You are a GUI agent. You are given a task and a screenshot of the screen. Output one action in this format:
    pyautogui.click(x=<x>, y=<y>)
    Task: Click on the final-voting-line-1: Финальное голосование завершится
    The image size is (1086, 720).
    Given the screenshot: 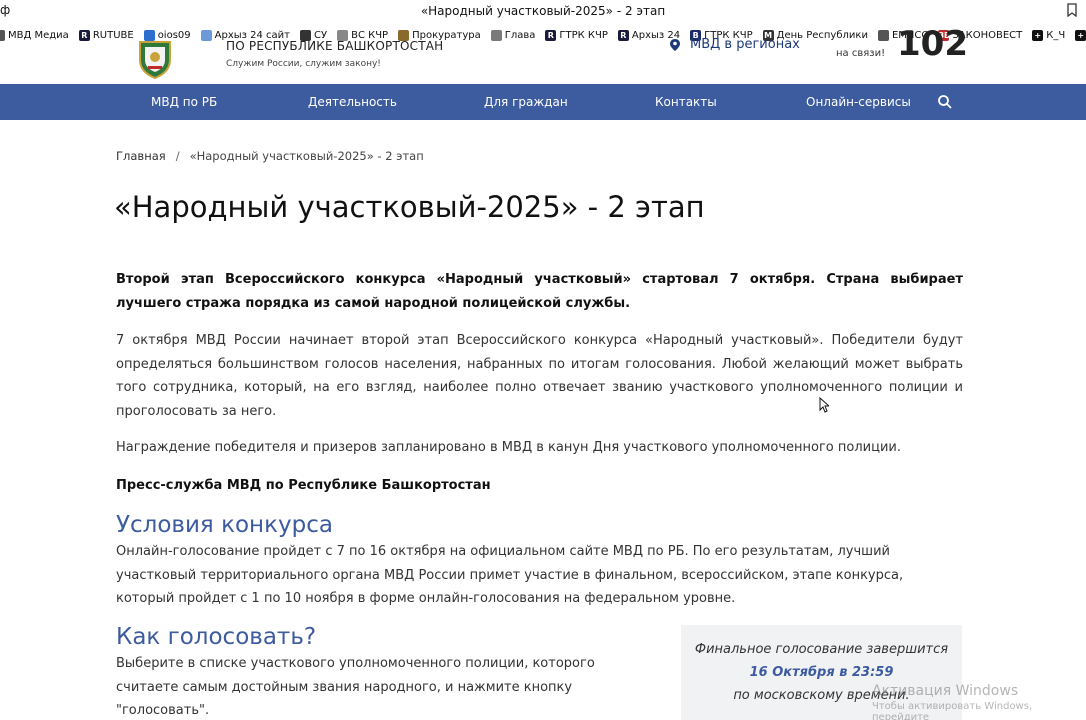 What is the action you would take?
    pyautogui.click(x=821, y=649)
    